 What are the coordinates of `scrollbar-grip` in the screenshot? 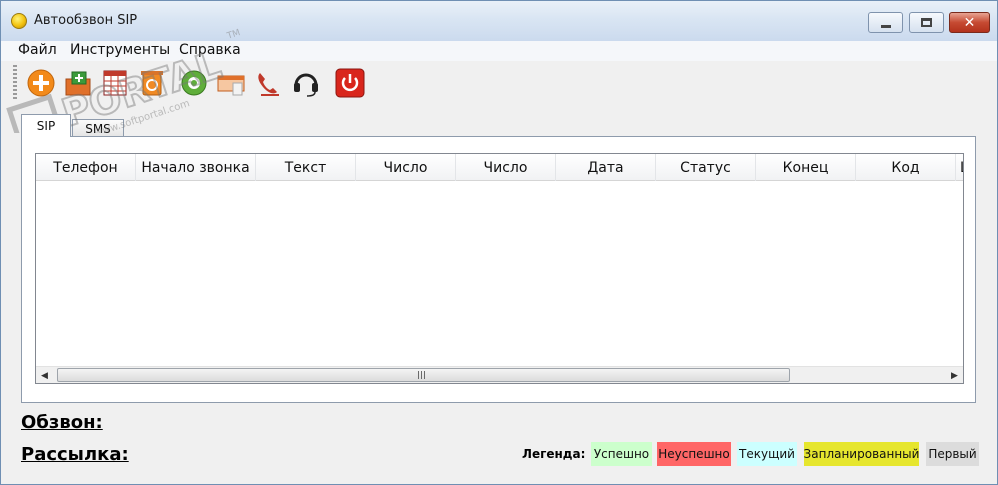 It's located at (422, 375).